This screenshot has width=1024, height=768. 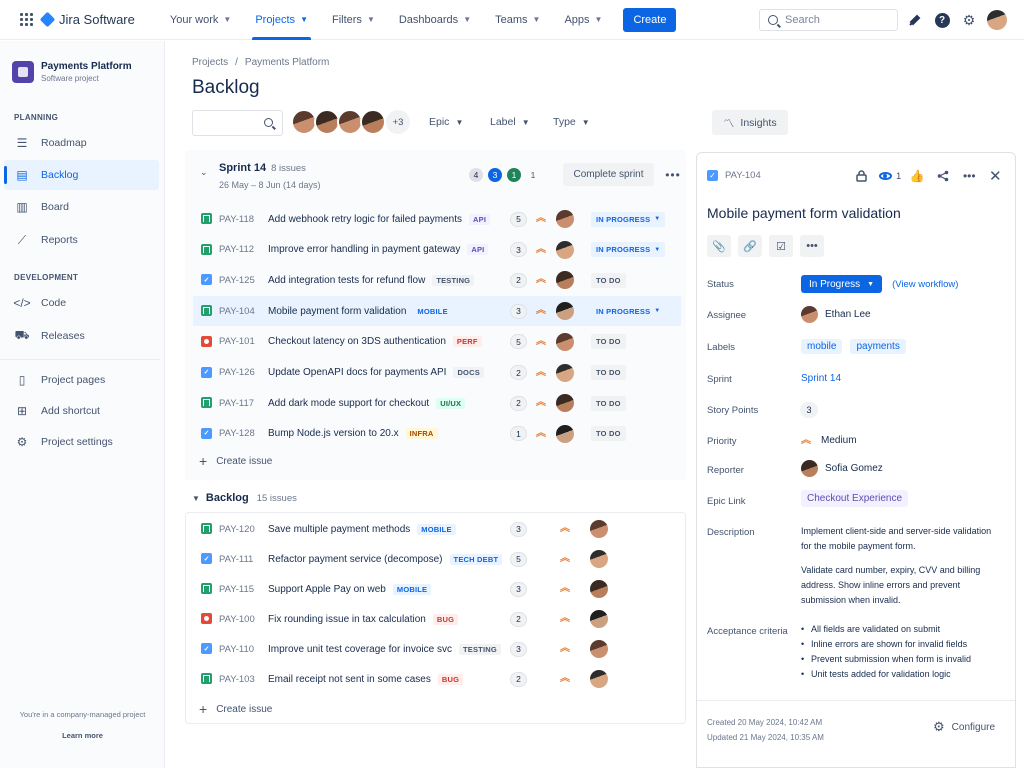 What do you see at coordinates (750, 122) in the screenshot?
I see `insights-button: 〽 Insights` at bounding box center [750, 122].